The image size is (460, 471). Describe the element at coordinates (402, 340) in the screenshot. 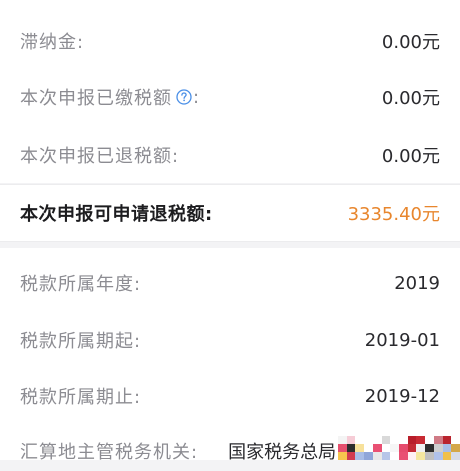

I see `period-start-value: 2019-01` at that location.